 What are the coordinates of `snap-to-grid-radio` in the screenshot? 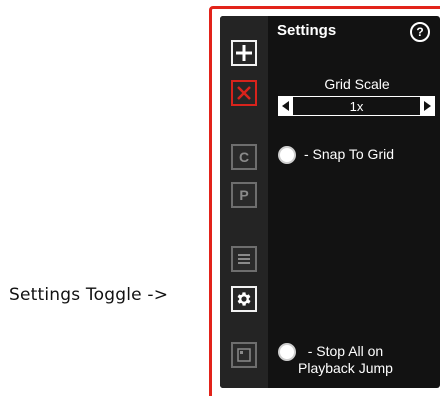 It's located at (287, 155).